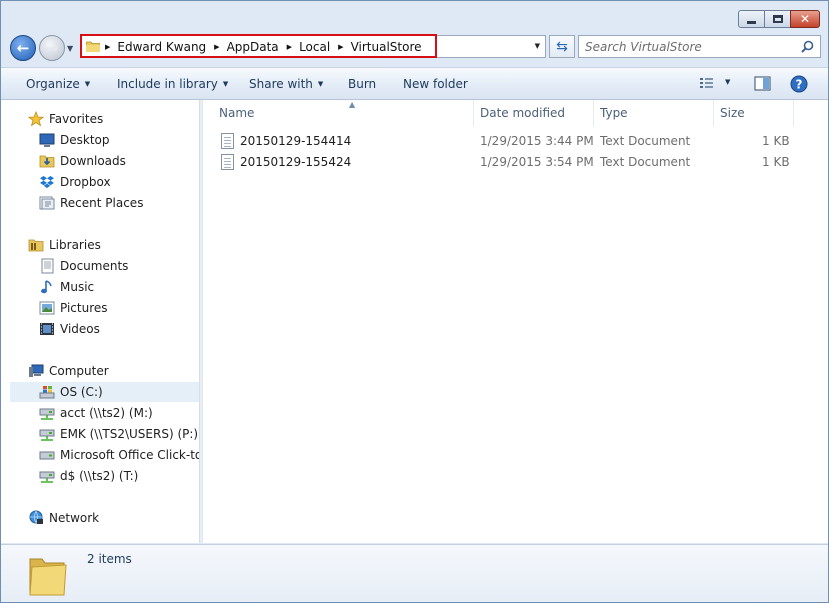 Image resolution: width=829 pixels, height=603 pixels. What do you see at coordinates (48, 577) in the screenshot?
I see `folder-icon` at bounding box center [48, 577].